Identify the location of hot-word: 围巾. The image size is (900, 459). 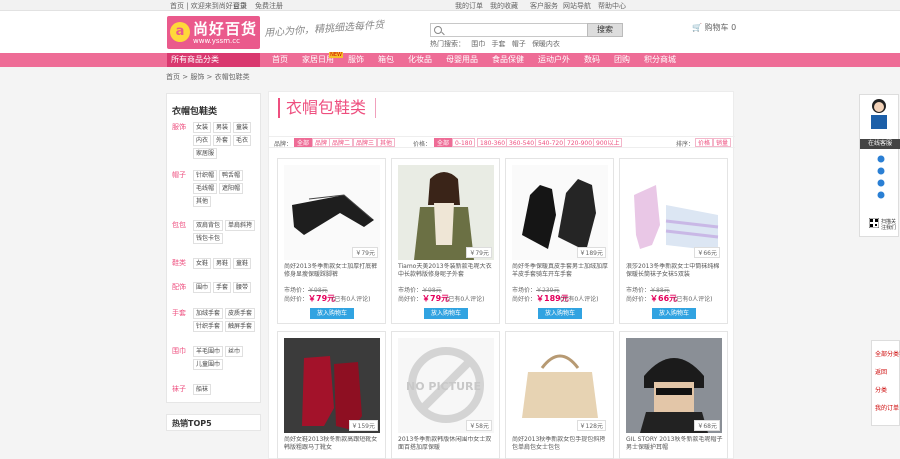
(478, 44).